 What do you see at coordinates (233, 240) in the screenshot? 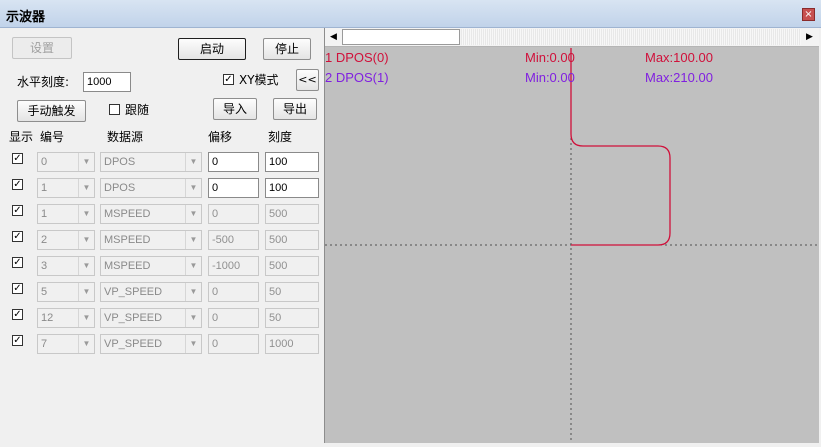
I see `offset-input: -500` at bounding box center [233, 240].